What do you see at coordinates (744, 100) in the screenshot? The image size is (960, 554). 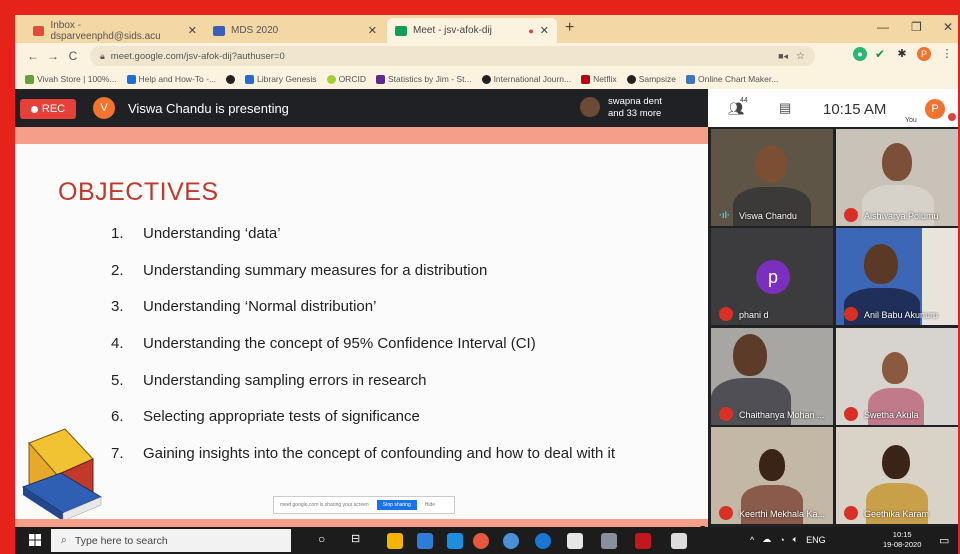 I see `people-count: 44` at bounding box center [744, 100].